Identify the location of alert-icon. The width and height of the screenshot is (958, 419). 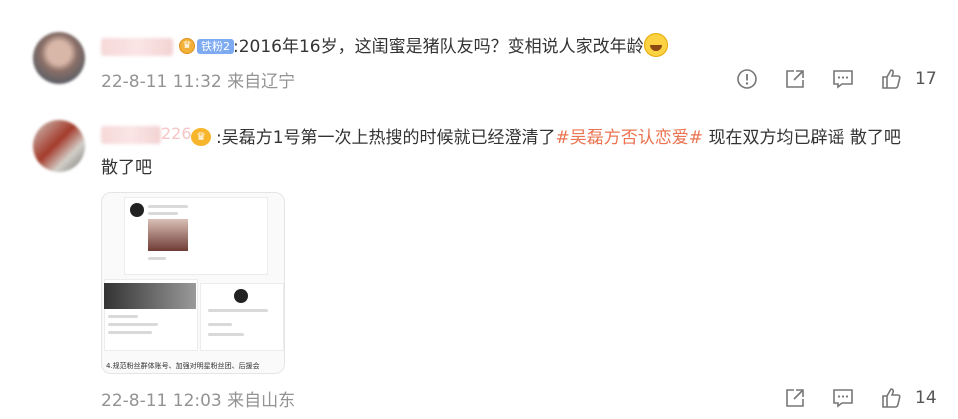
(747, 79).